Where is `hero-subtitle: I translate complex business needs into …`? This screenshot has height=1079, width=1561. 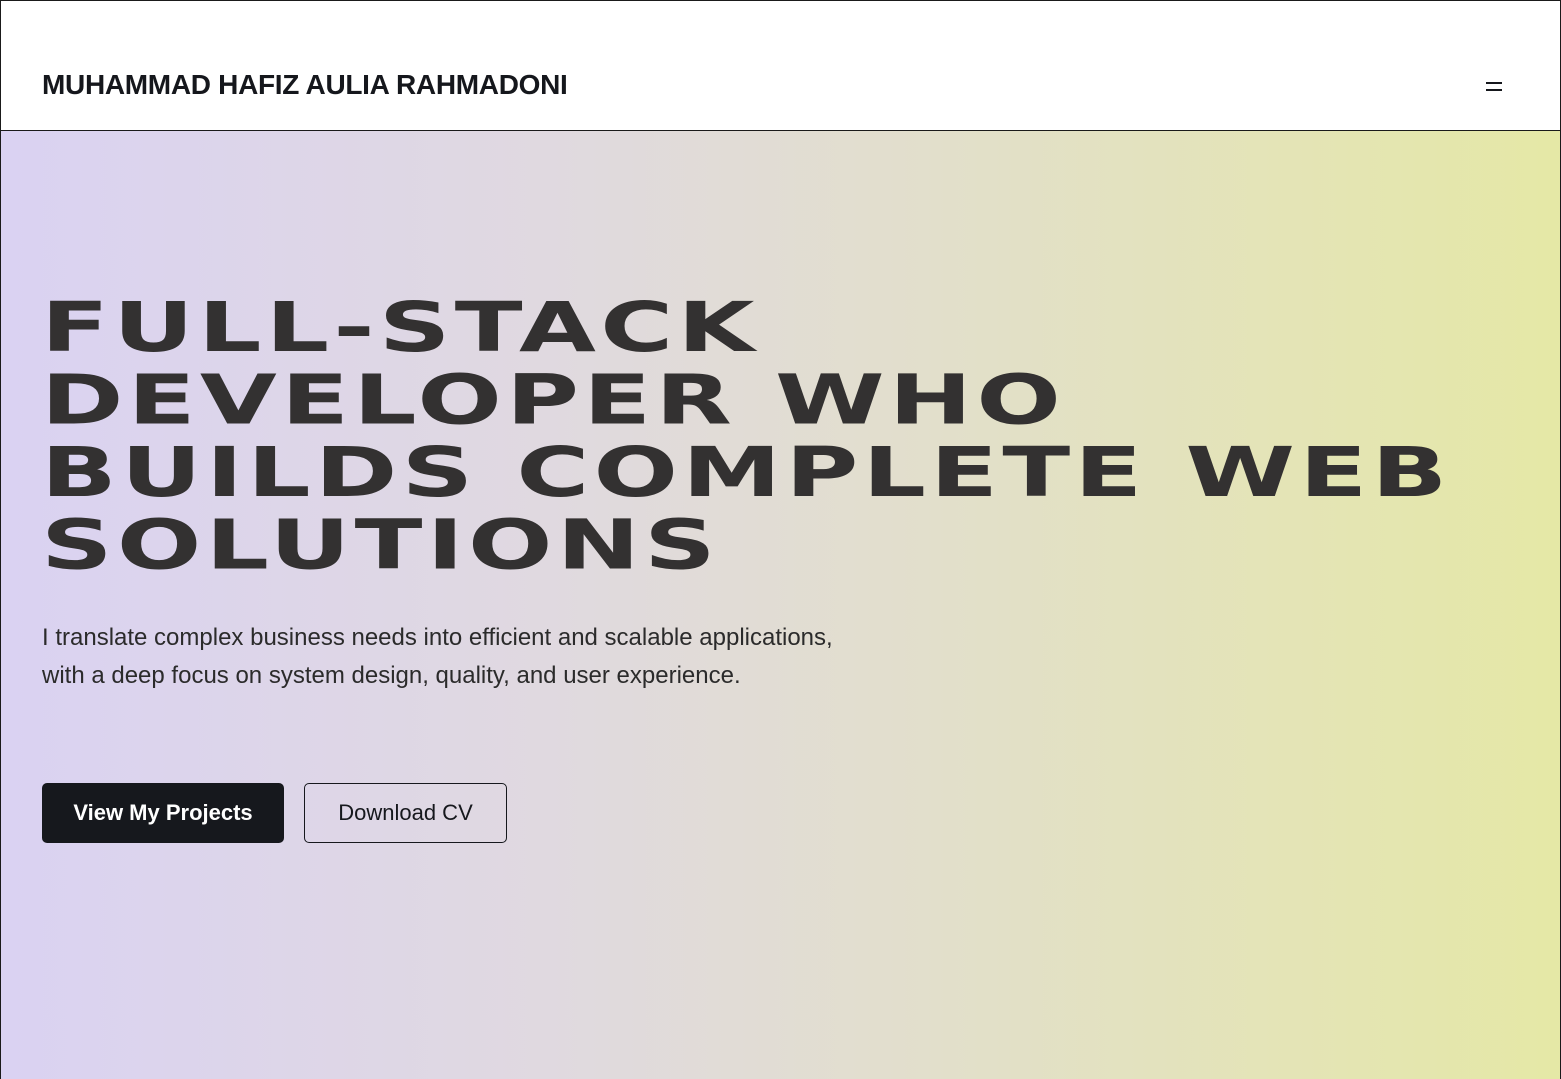 hero-subtitle: I translate complex business needs into … is located at coordinates (437, 656).